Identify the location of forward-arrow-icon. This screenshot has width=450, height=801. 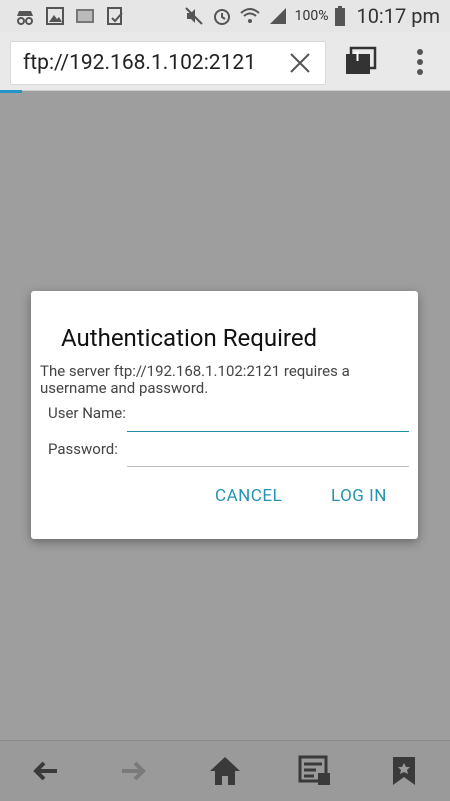
(134, 771).